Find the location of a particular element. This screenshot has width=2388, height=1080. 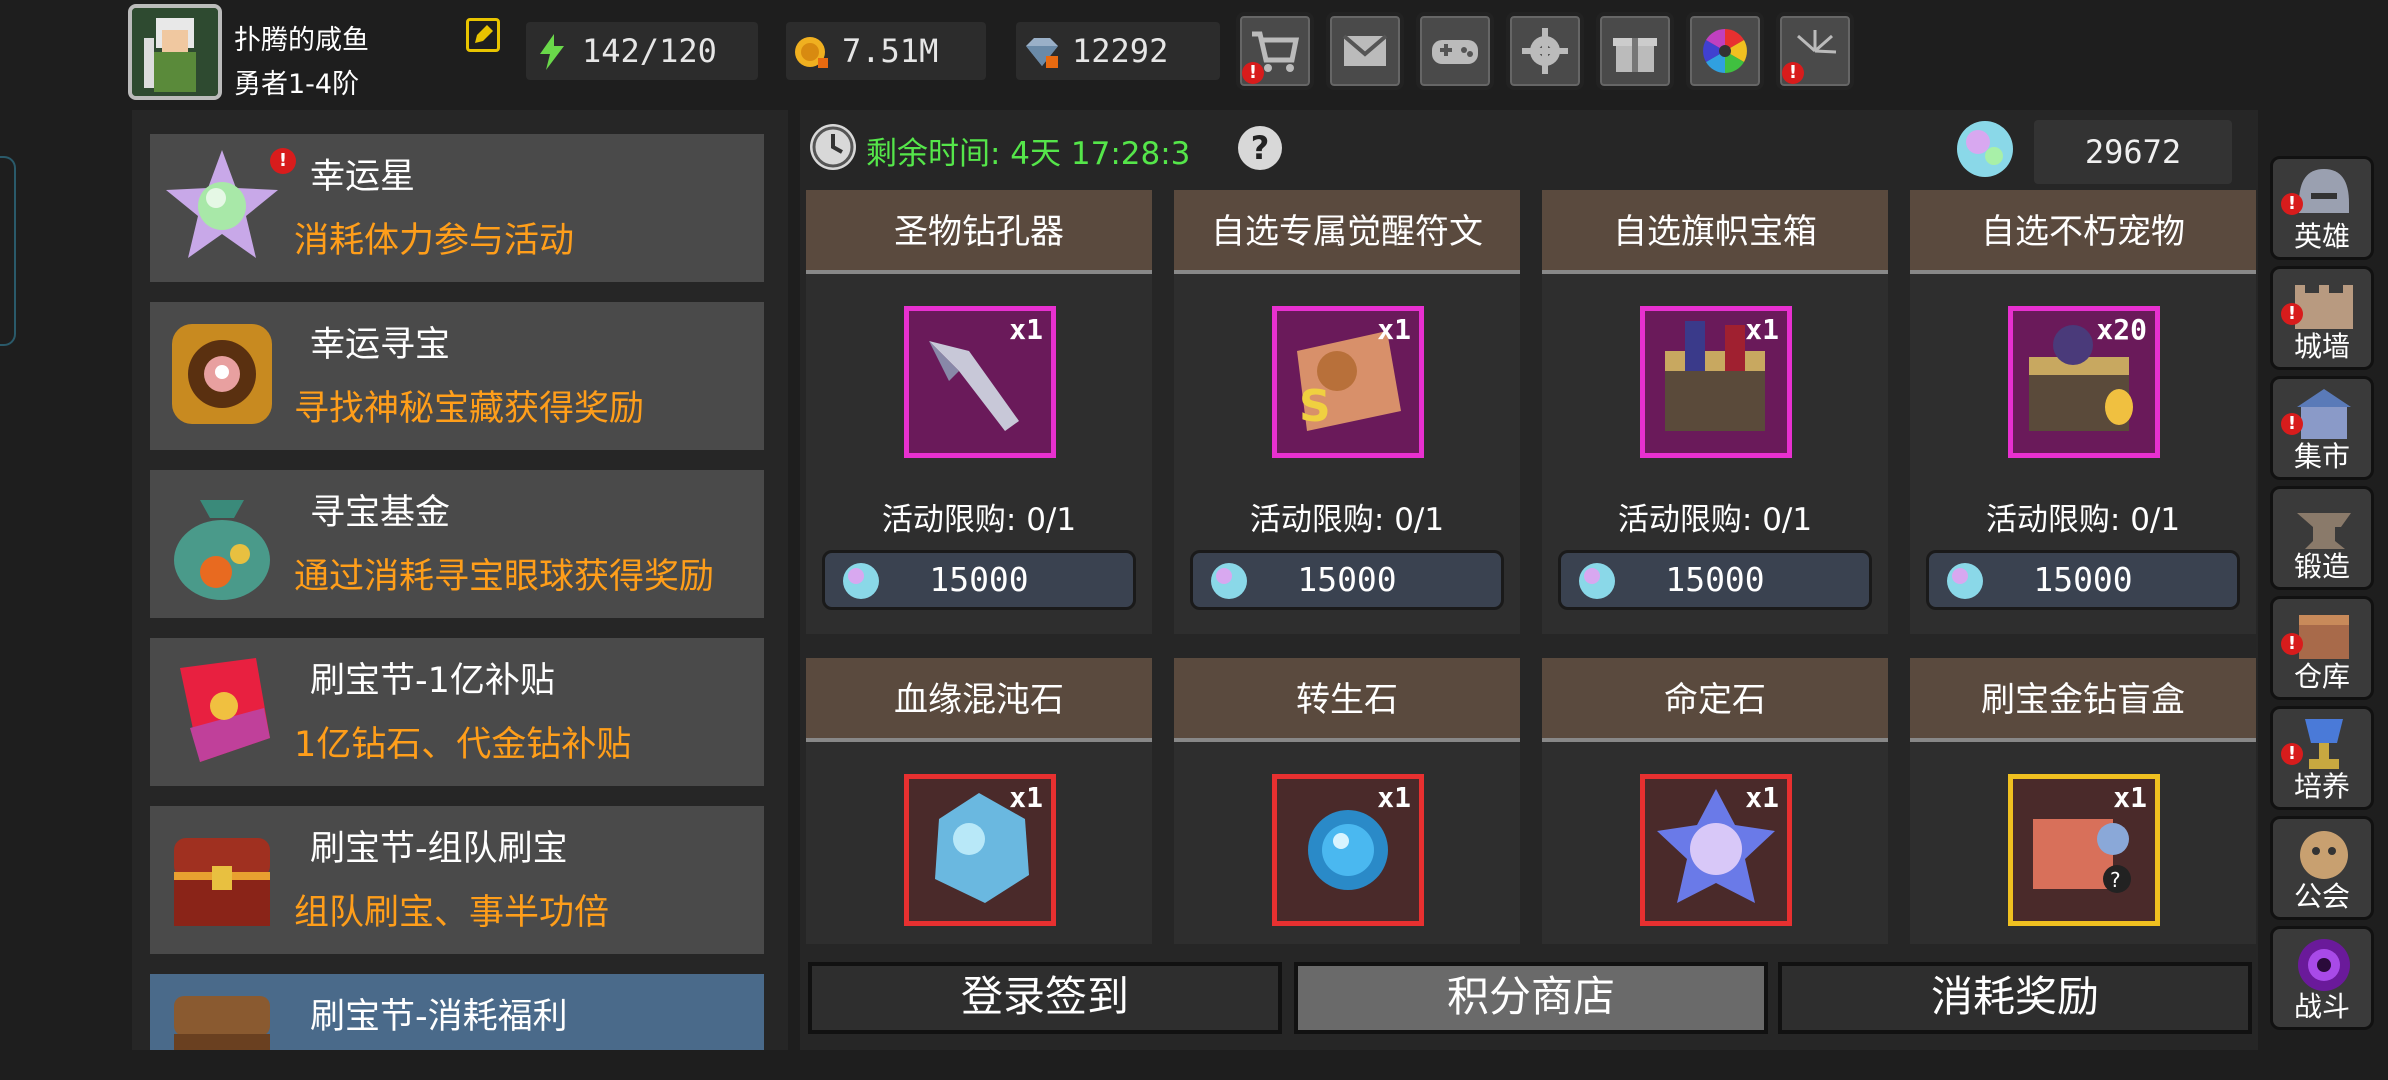

top-icon-bar: ! ! is located at coordinates (1545, 51).